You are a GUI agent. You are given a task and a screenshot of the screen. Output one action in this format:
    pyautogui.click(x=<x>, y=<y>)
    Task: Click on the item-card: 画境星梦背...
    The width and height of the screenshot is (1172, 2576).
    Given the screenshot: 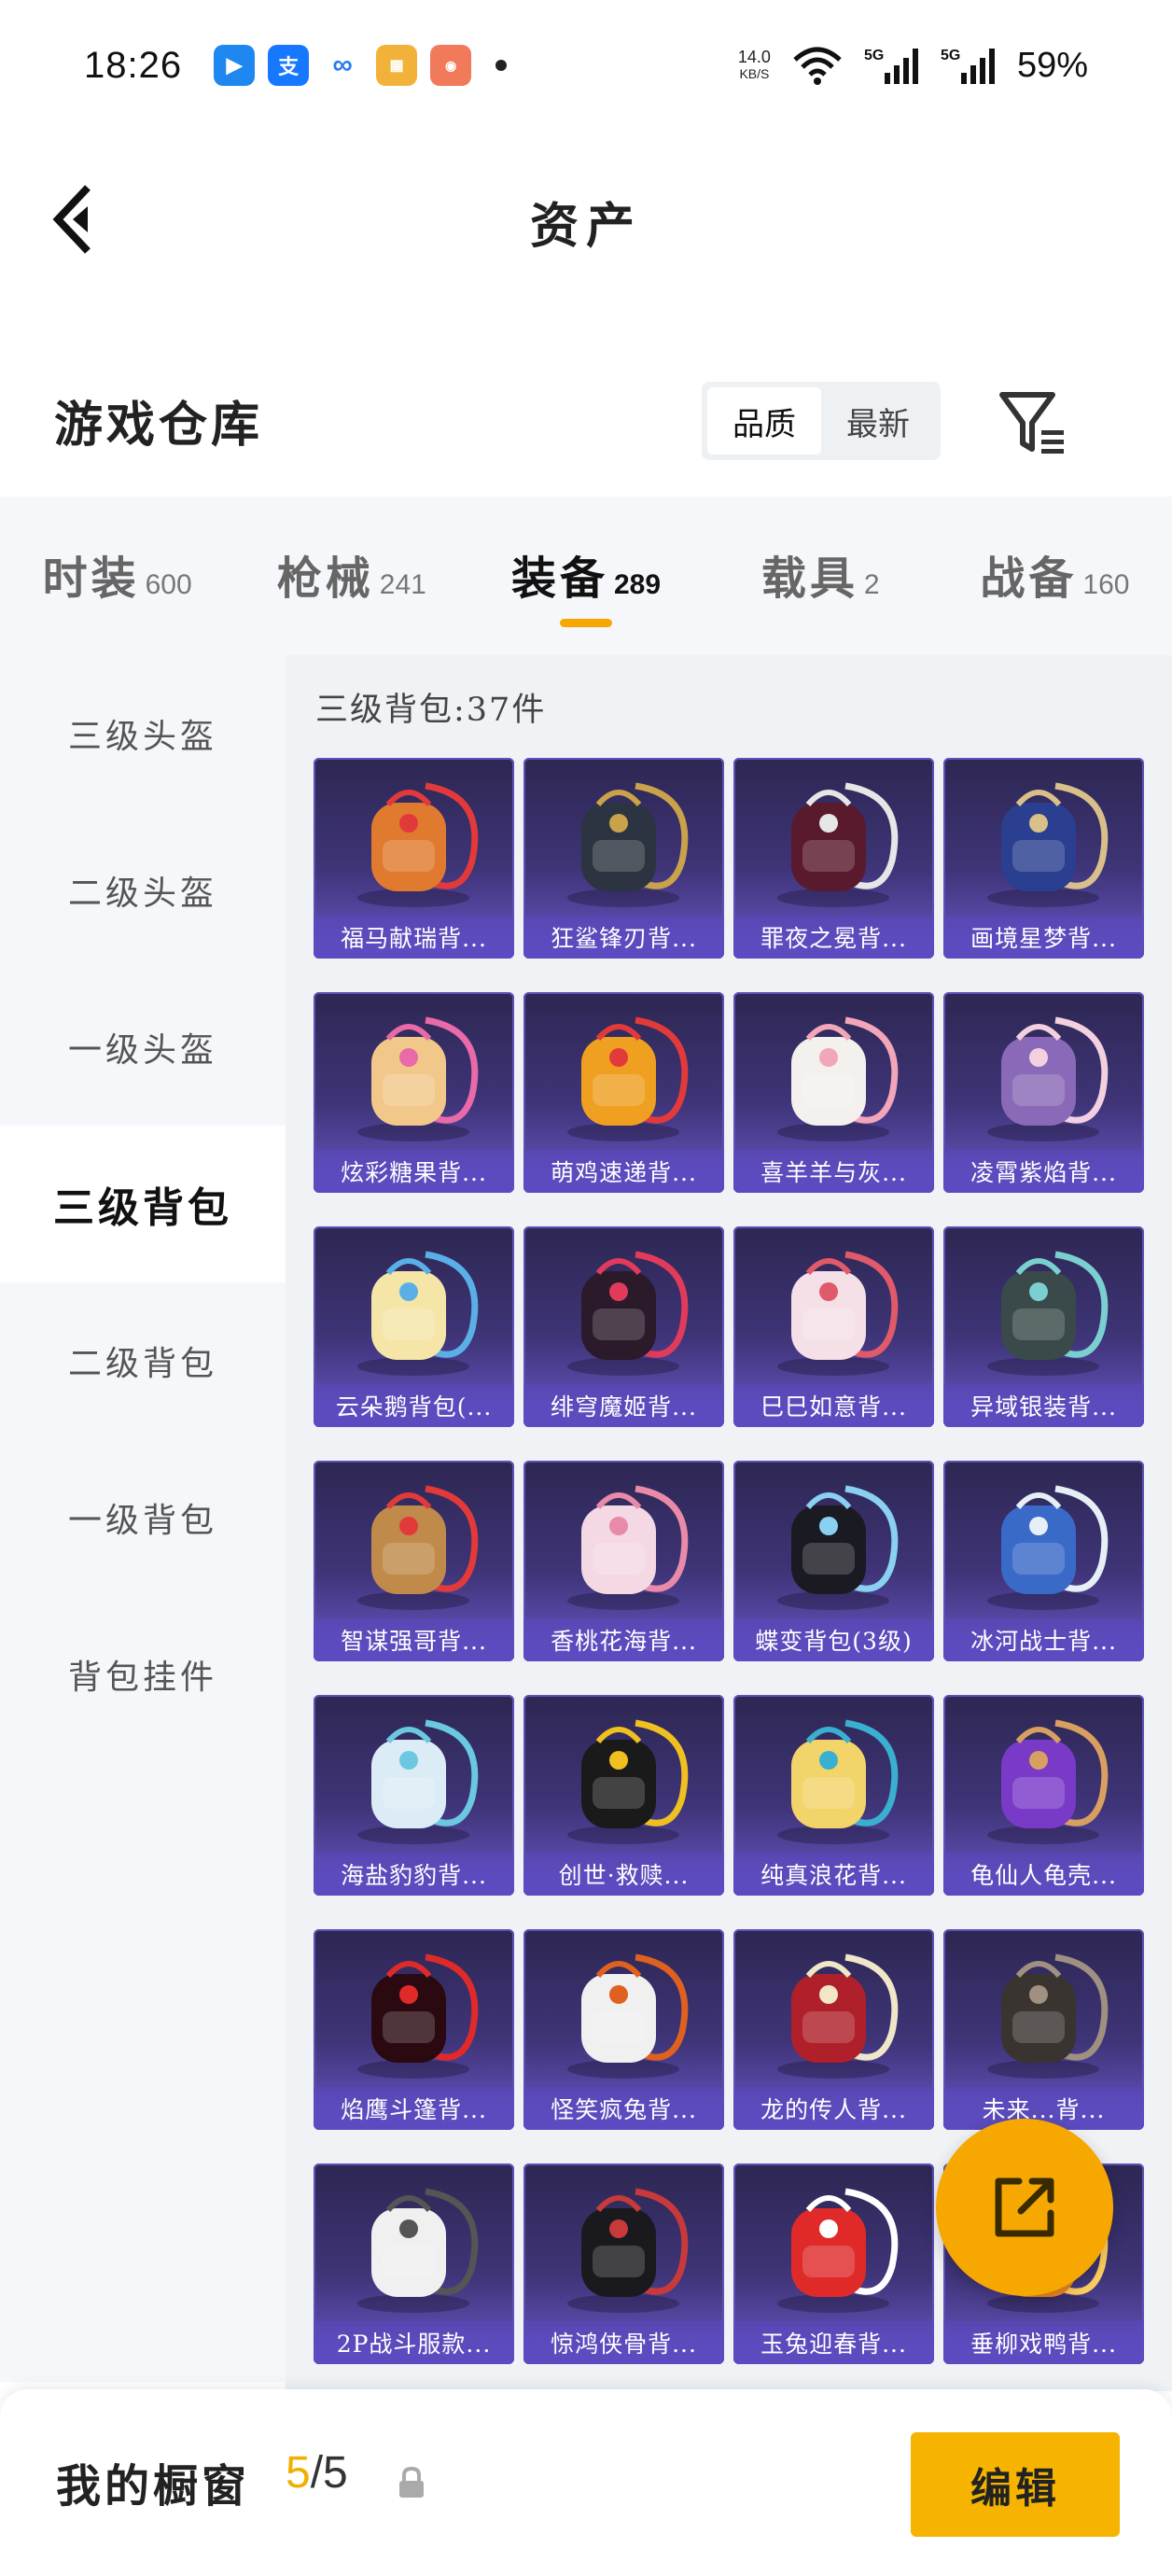 What is the action you would take?
    pyautogui.click(x=1043, y=858)
    